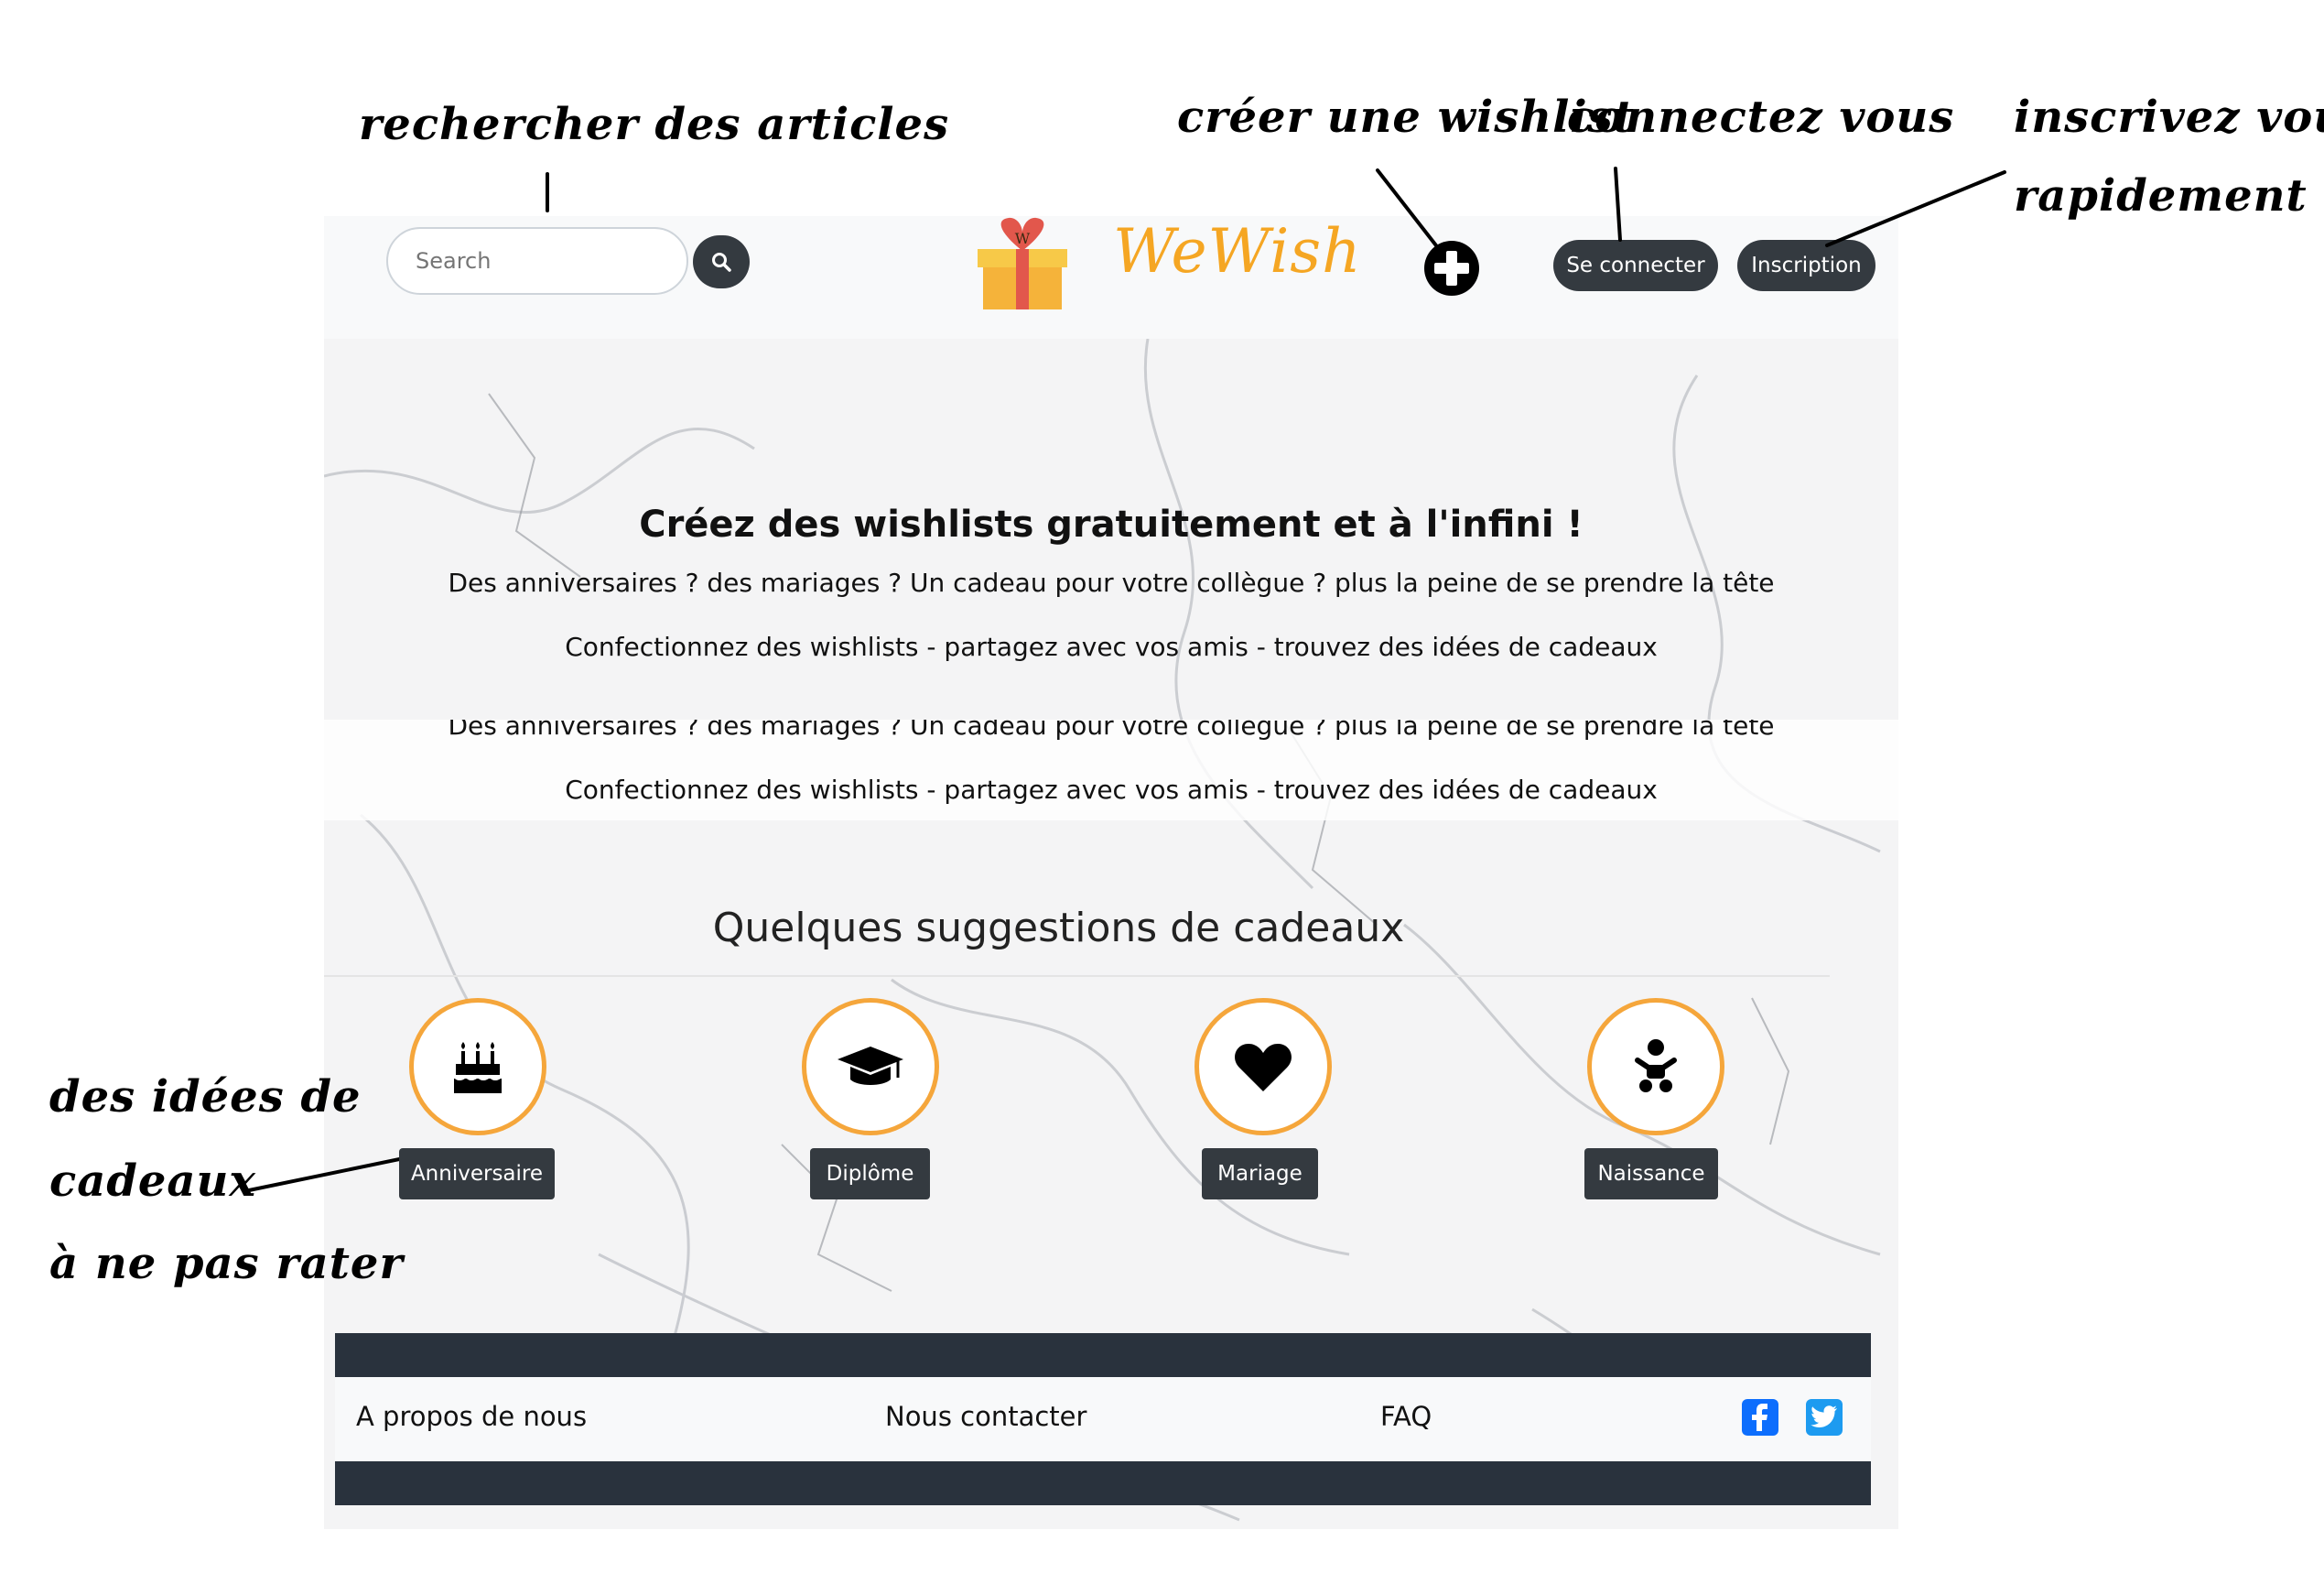 This screenshot has height=1584, width=2324. What do you see at coordinates (1406, 117) in the screenshot?
I see `annotation-create-wishlist: créer une wishlist` at bounding box center [1406, 117].